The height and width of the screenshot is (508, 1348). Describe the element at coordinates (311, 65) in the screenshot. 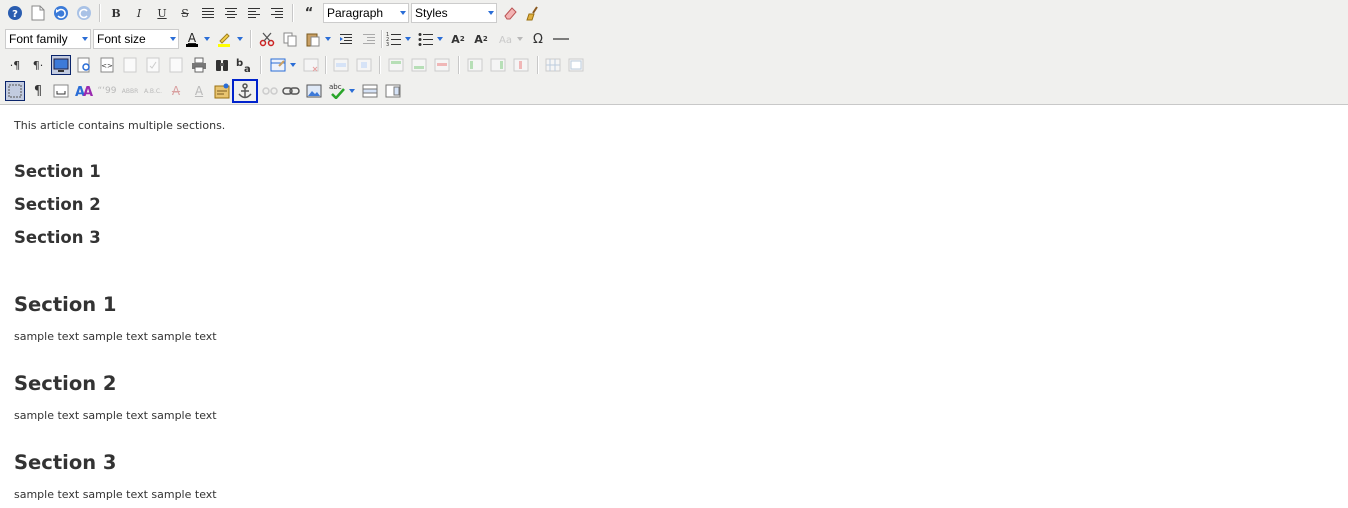

I see `delete-table-icon` at that location.